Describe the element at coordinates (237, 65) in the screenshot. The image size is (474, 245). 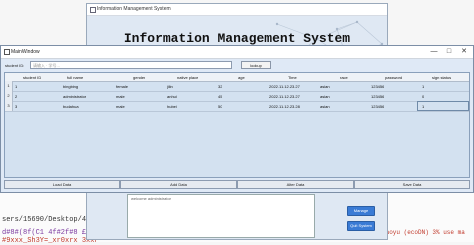
I see `search-bar: student ID: 请输入 · 学号... lookup` at that location.